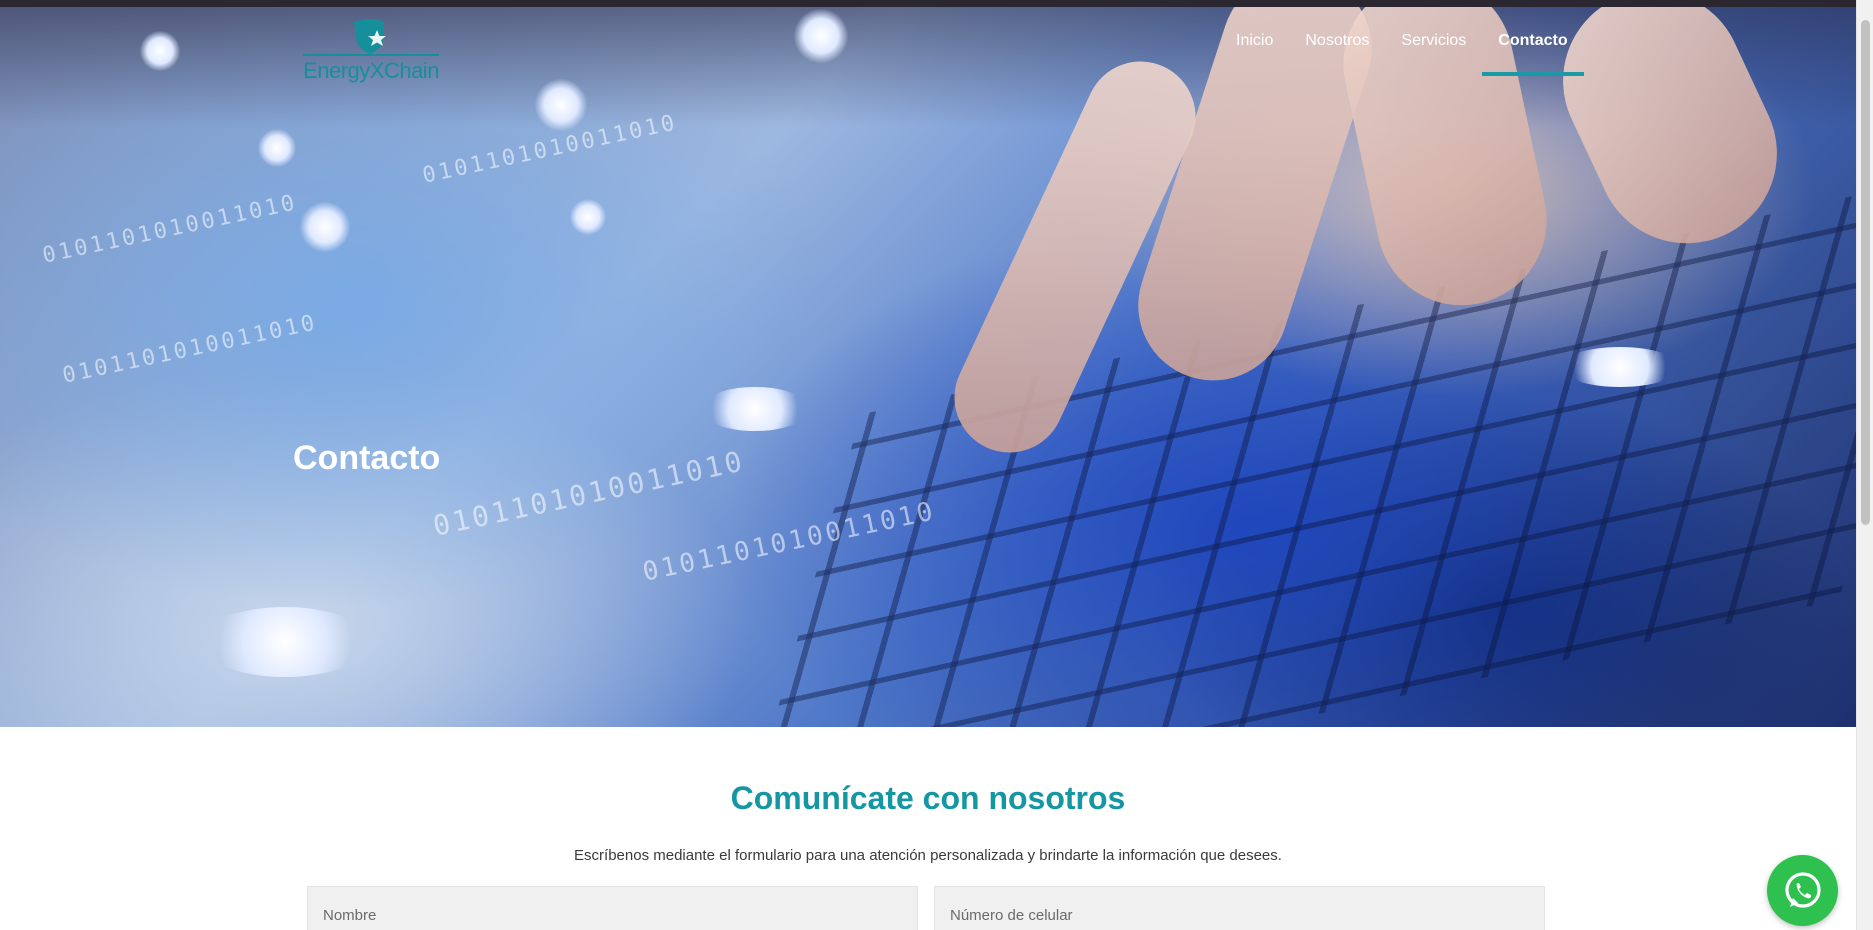  I want to click on nav-item-inicio: Inicio, so click(1254, 48).